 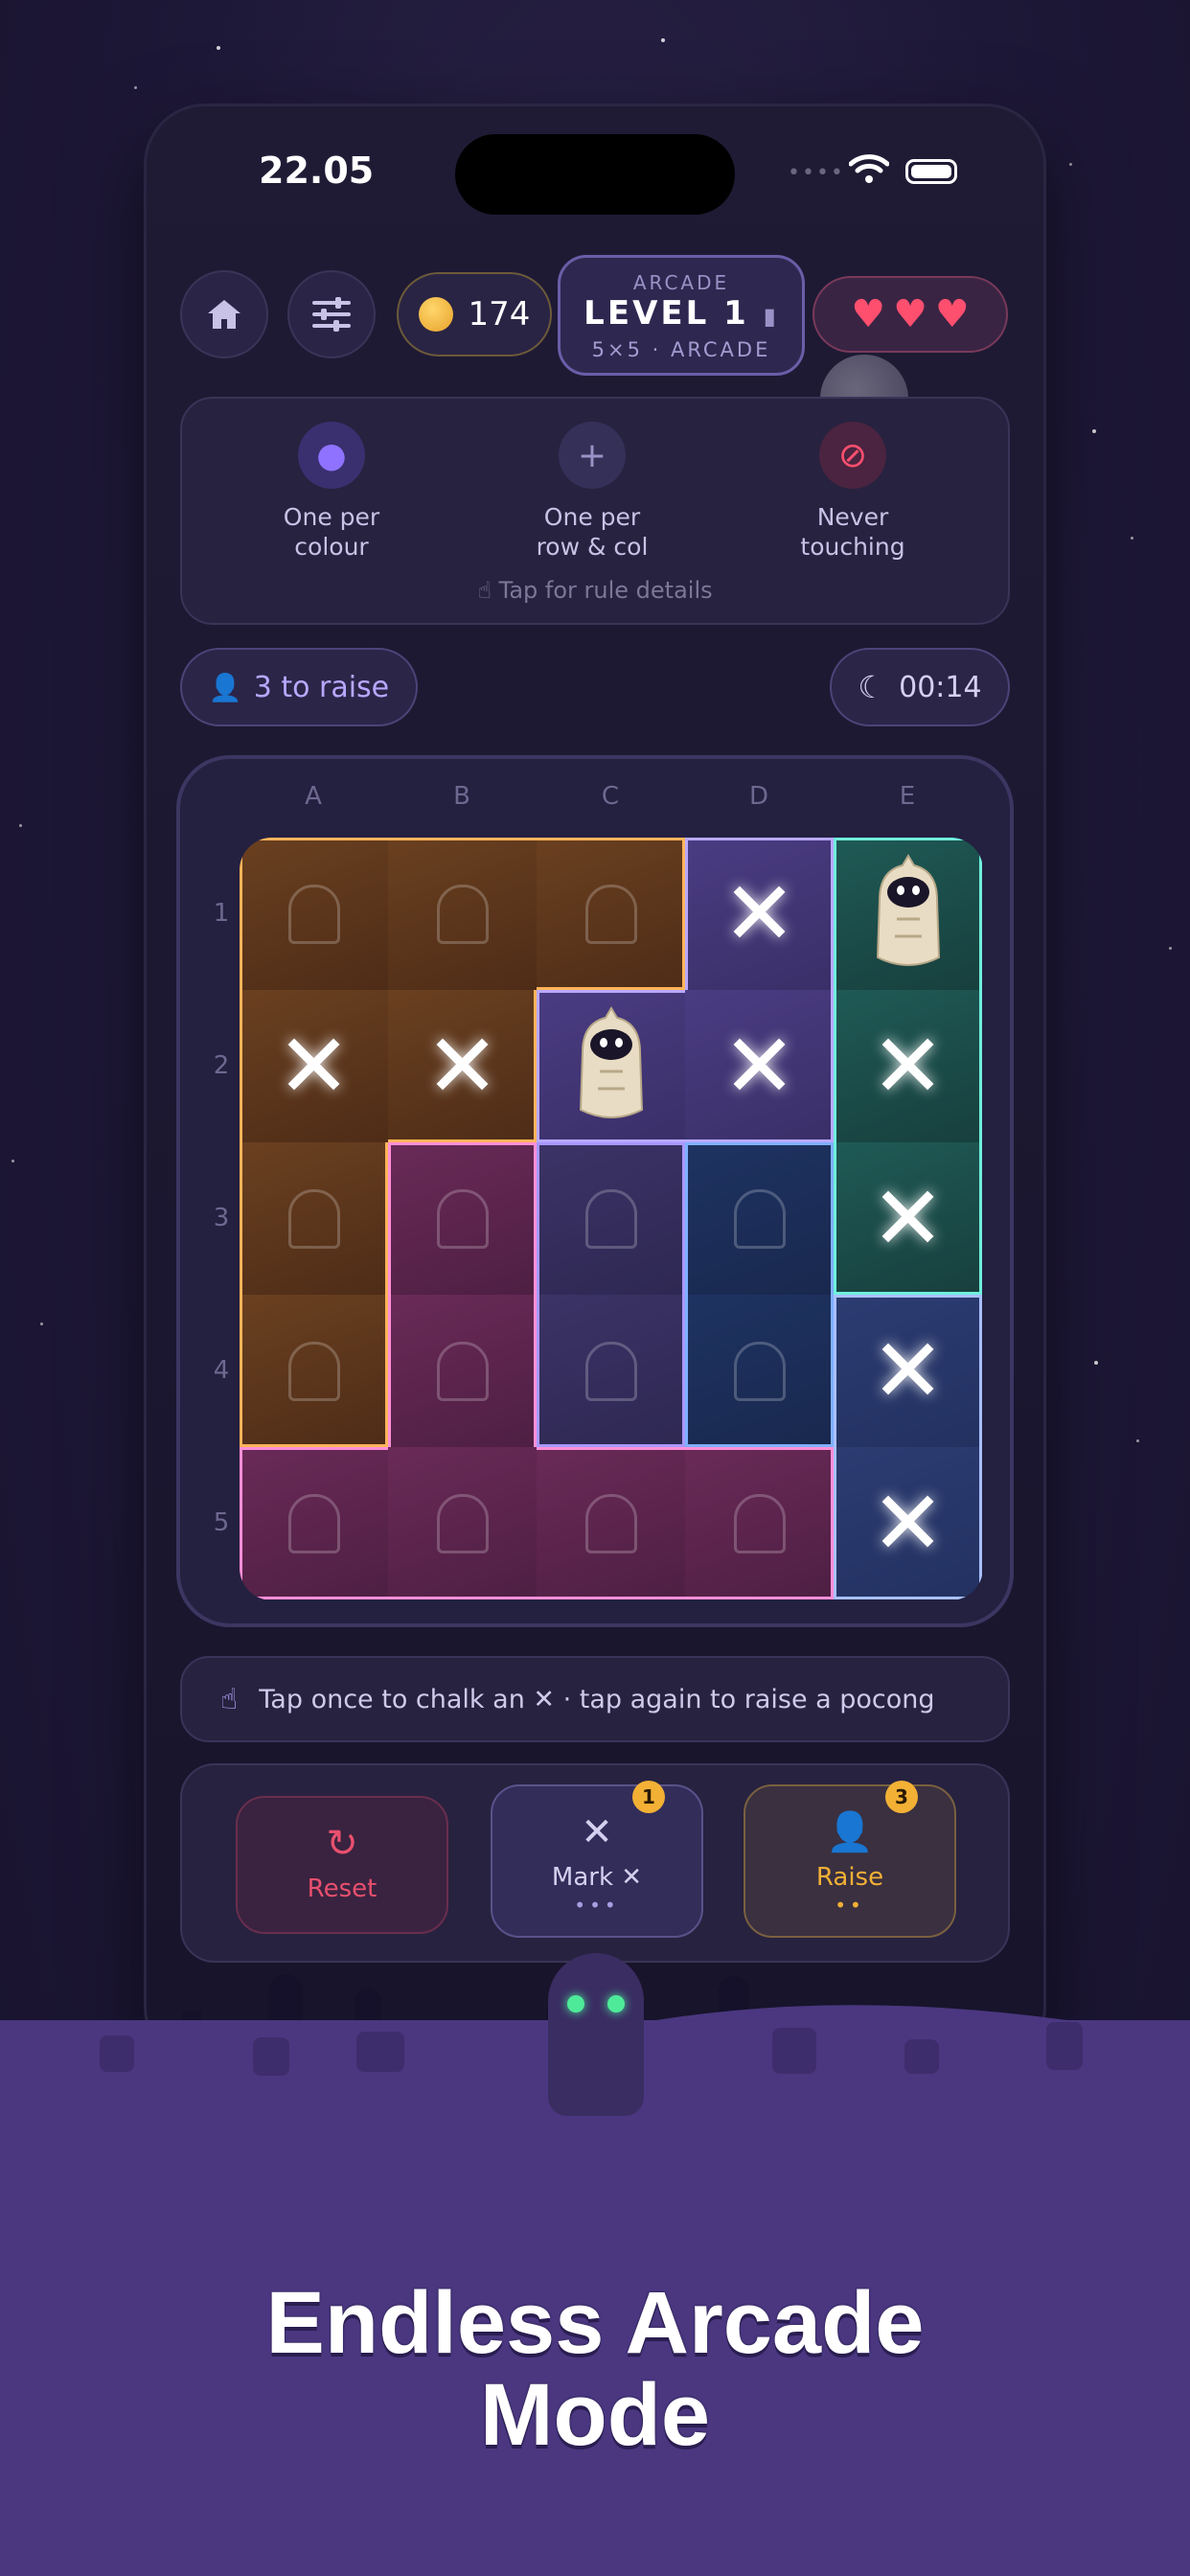 I want to click on wifi-icon, so click(x=869, y=170).